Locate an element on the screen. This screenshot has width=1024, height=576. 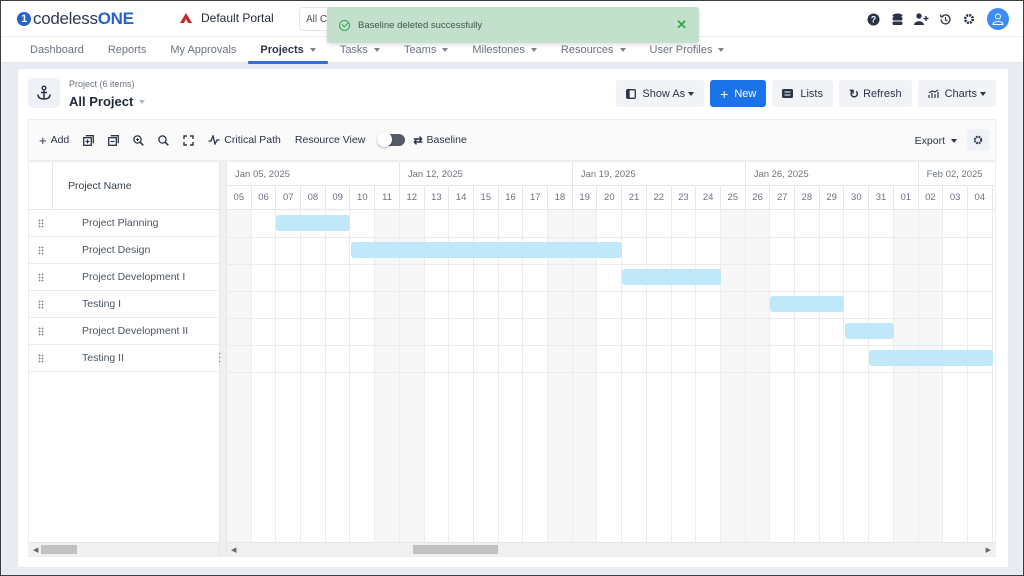
expand-all-button is located at coordinates (89, 140).